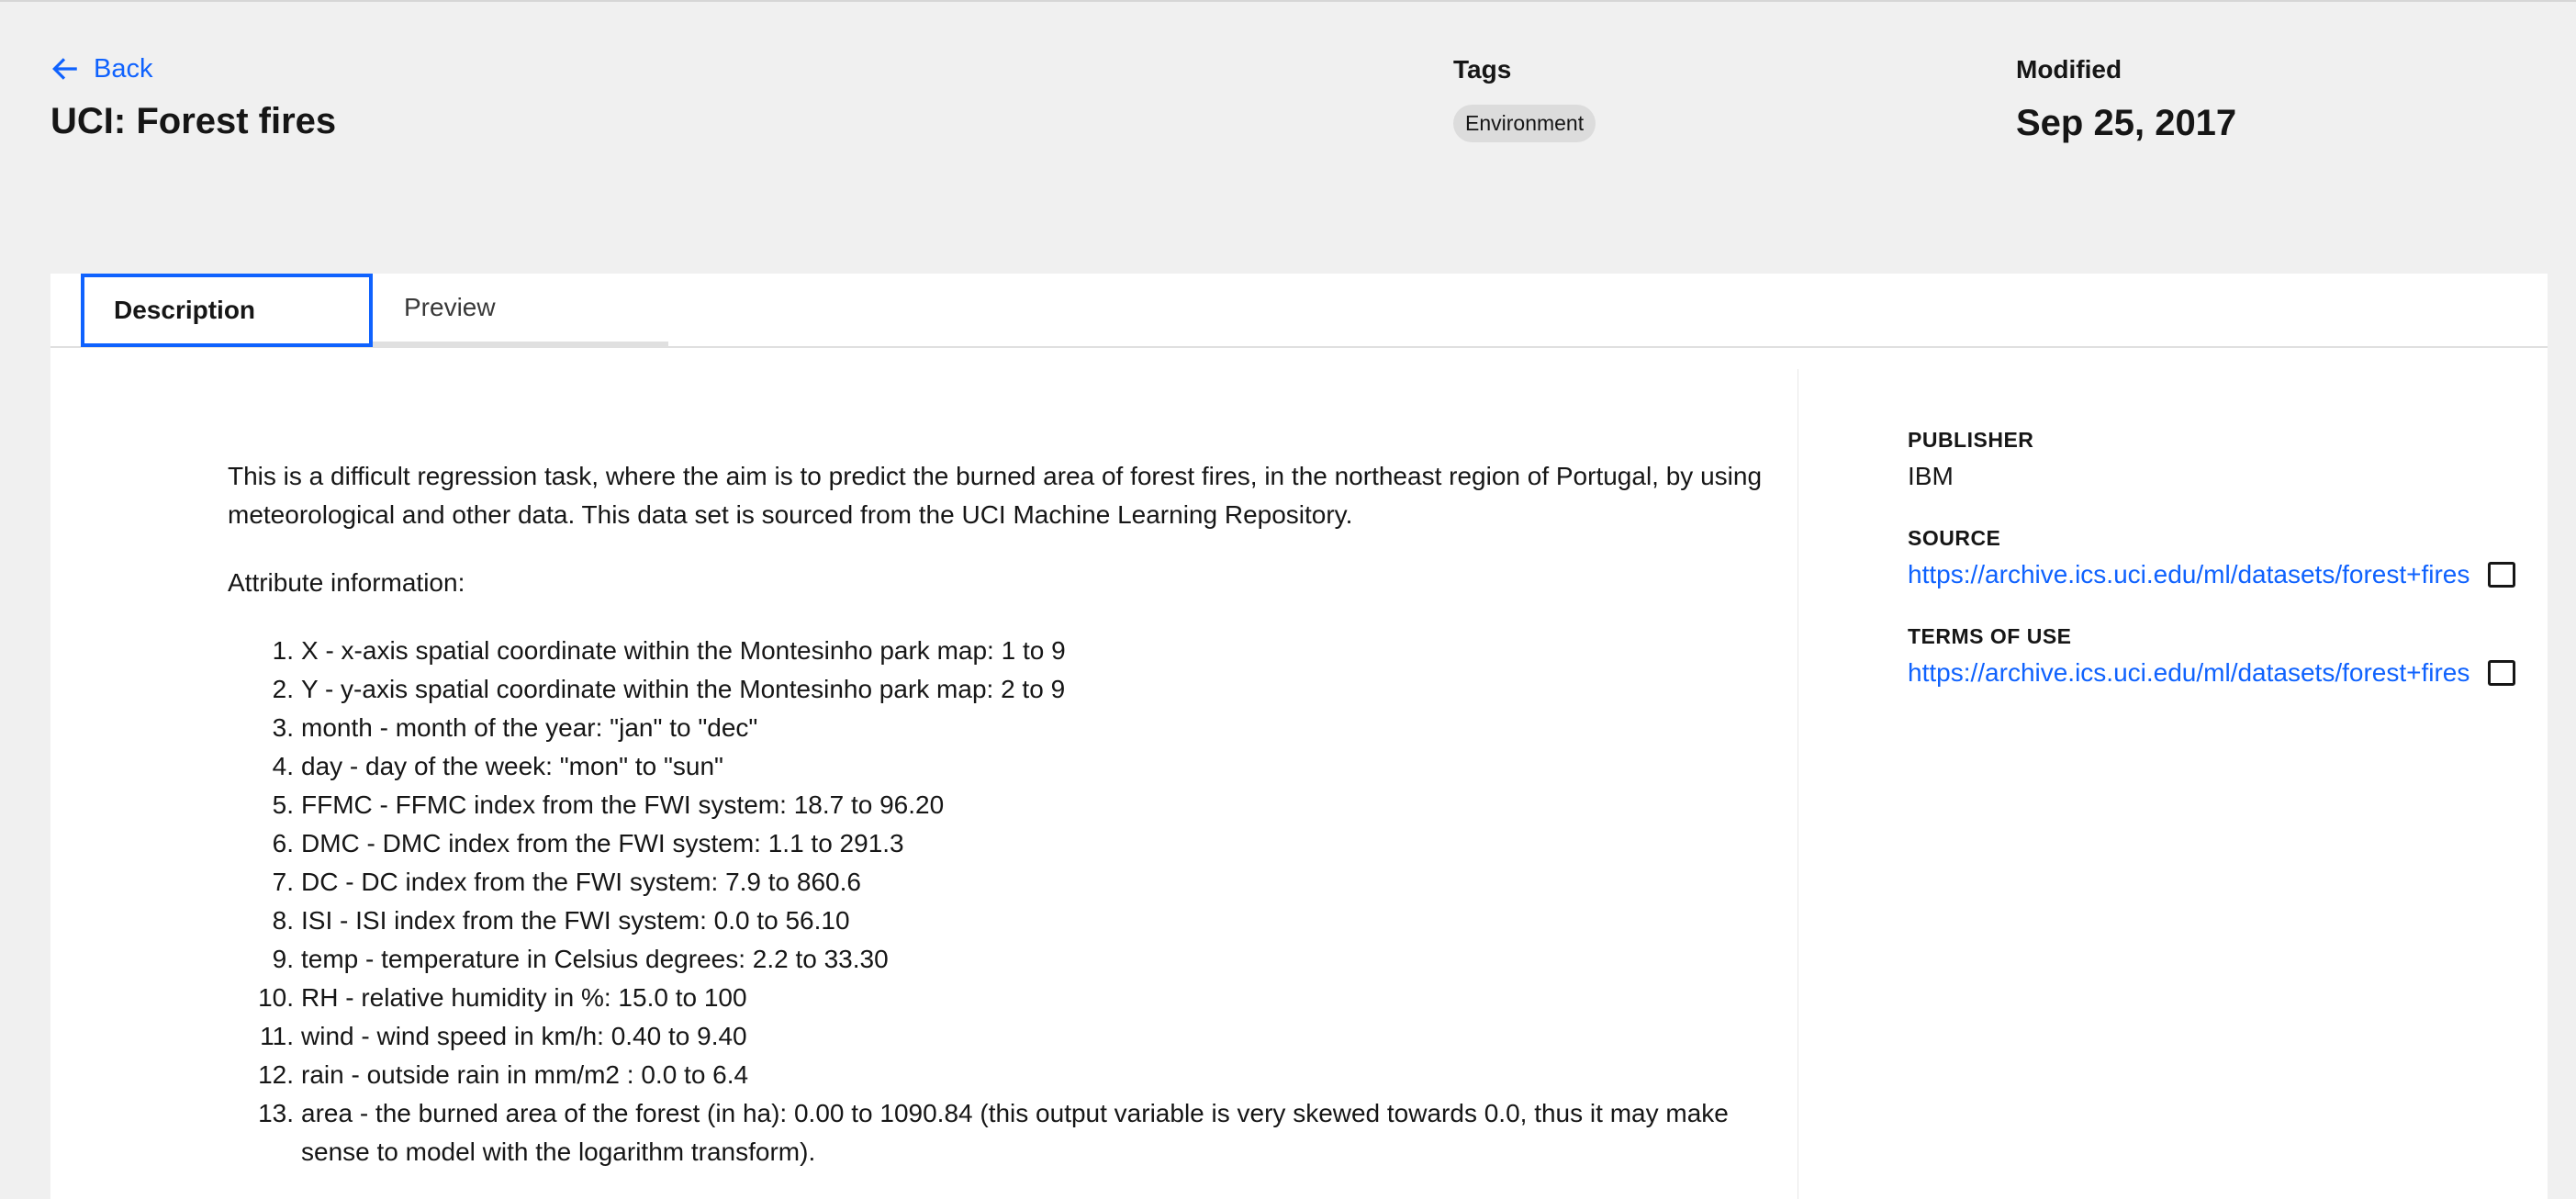 This screenshot has width=2576, height=1199. What do you see at coordinates (283, 804) in the screenshot?
I see `attribute-number: 5.` at bounding box center [283, 804].